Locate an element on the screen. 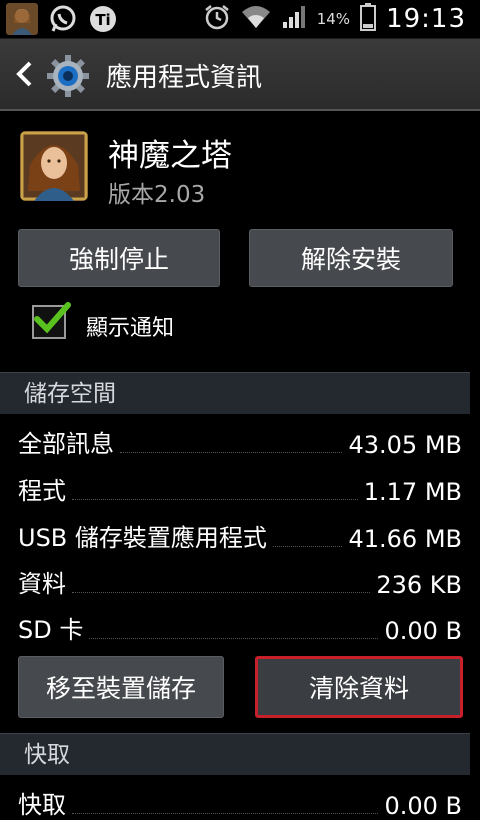 The height and width of the screenshot is (820, 480). cache-section-header: 快取 is located at coordinates (235, 754).